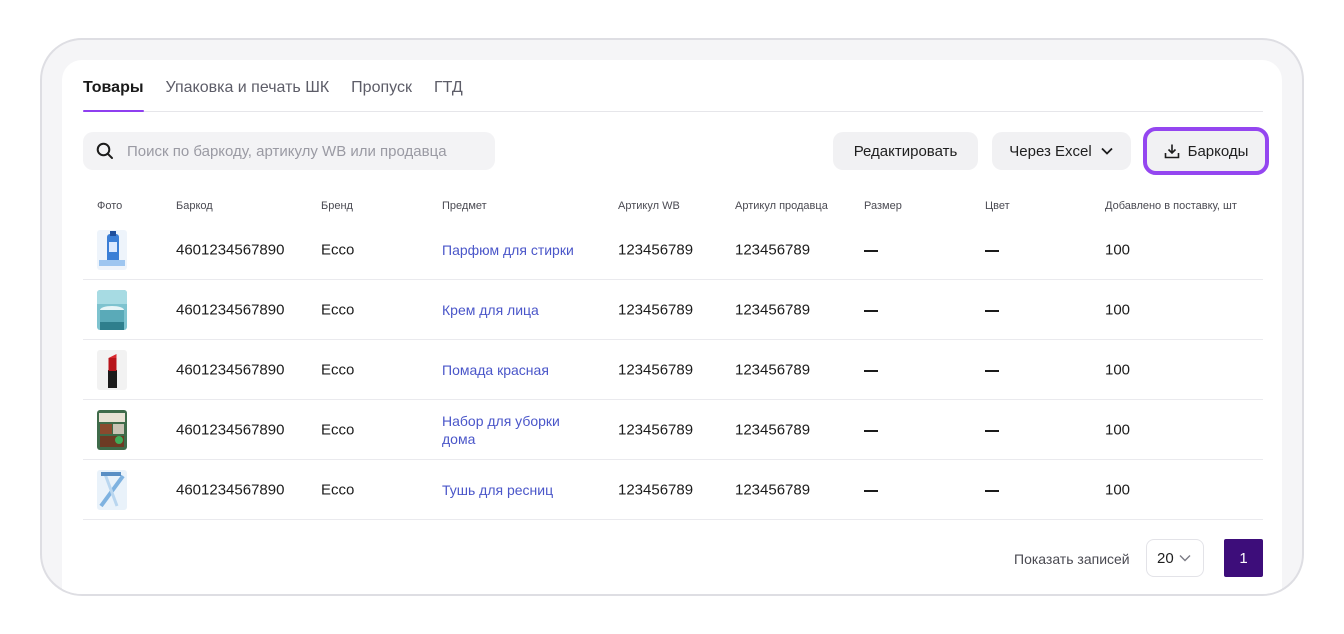 This screenshot has height=634, width=1344. Describe the element at coordinates (997, 206) in the screenshot. I see `col-color: Цвет` at that location.